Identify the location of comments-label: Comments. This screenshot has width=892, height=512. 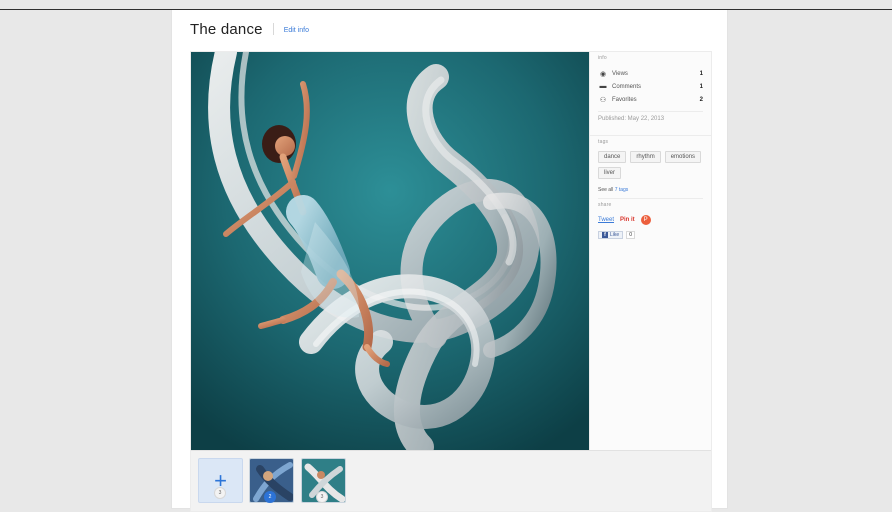
(627, 86).